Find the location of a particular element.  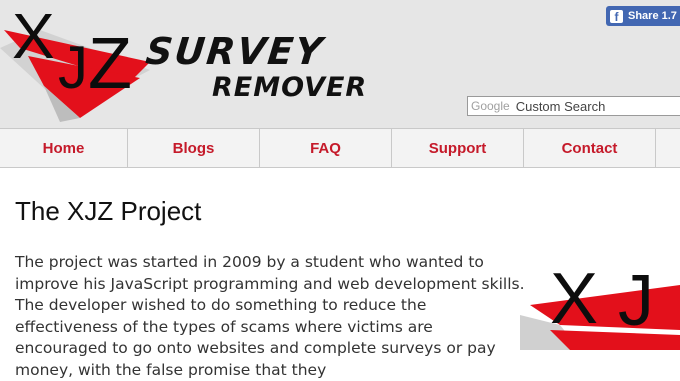

share-label: Share 1.7 is located at coordinates (652, 16).